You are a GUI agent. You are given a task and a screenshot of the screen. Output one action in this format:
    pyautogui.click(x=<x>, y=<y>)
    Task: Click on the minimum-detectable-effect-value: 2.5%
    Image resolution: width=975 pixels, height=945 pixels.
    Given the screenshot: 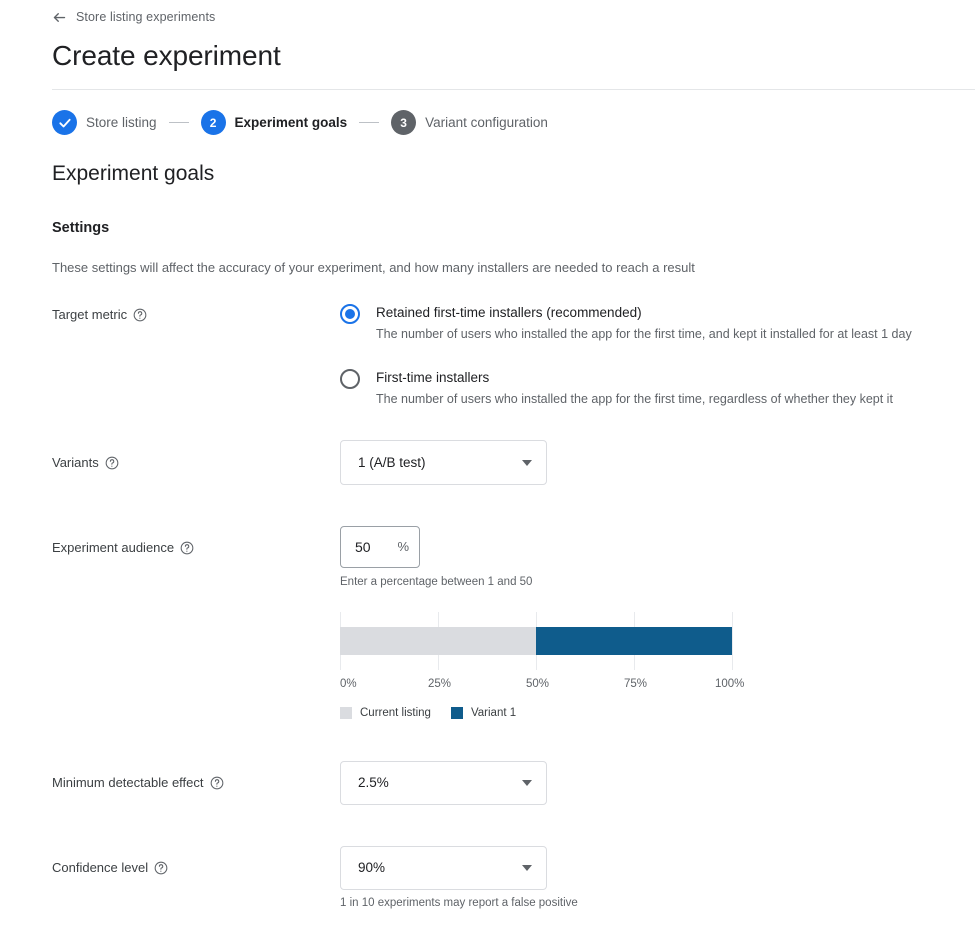 What is the action you would take?
    pyautogui.click(x=373, y=782)
    